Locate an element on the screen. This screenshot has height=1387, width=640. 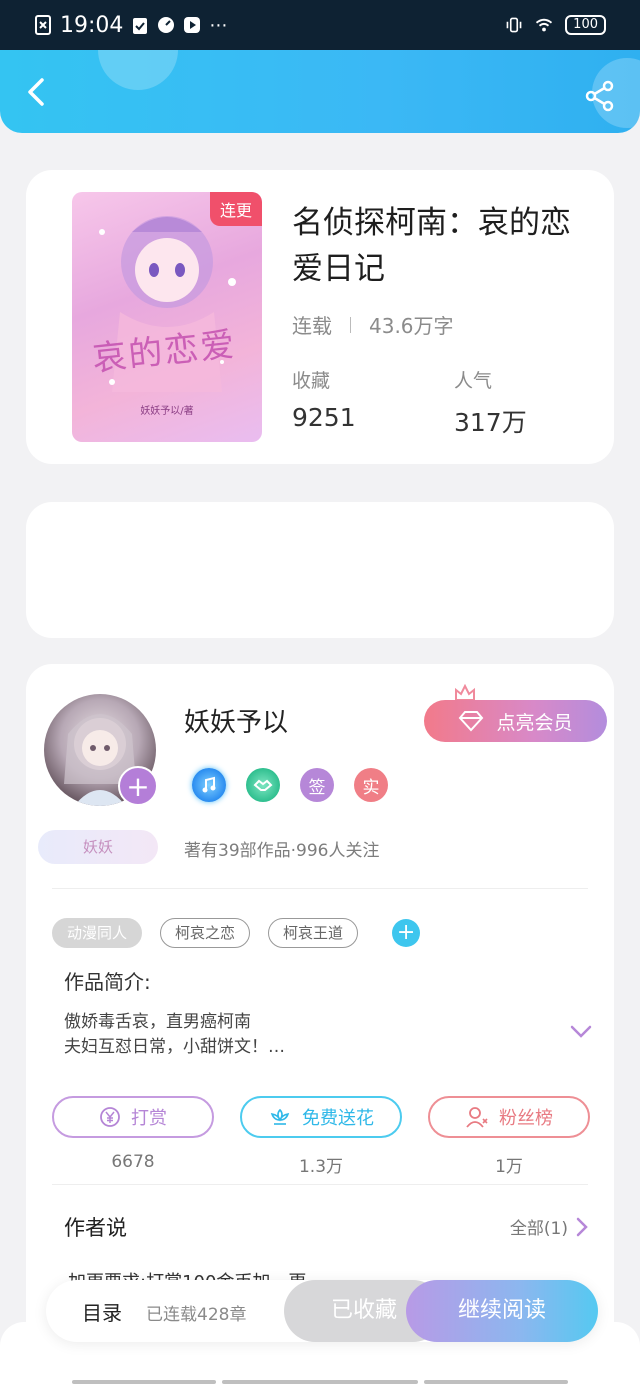
fans-action: 粉丝榜 1万 is located at coordinates (509, 1136).